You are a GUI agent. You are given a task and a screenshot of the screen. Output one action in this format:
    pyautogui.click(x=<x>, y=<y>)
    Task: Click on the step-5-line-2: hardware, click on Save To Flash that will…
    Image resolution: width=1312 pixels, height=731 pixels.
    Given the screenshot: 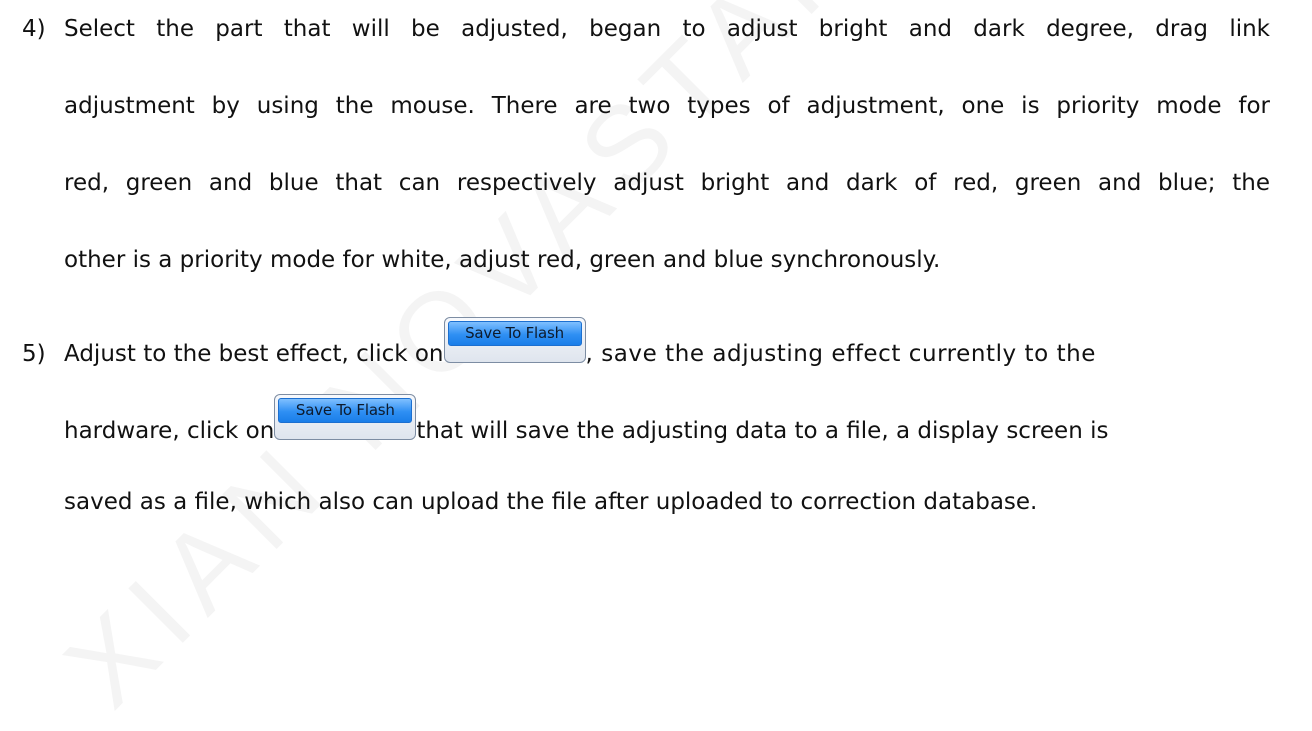 What is the action you would take?
    pyautogui.click(x=586, y=419)
    